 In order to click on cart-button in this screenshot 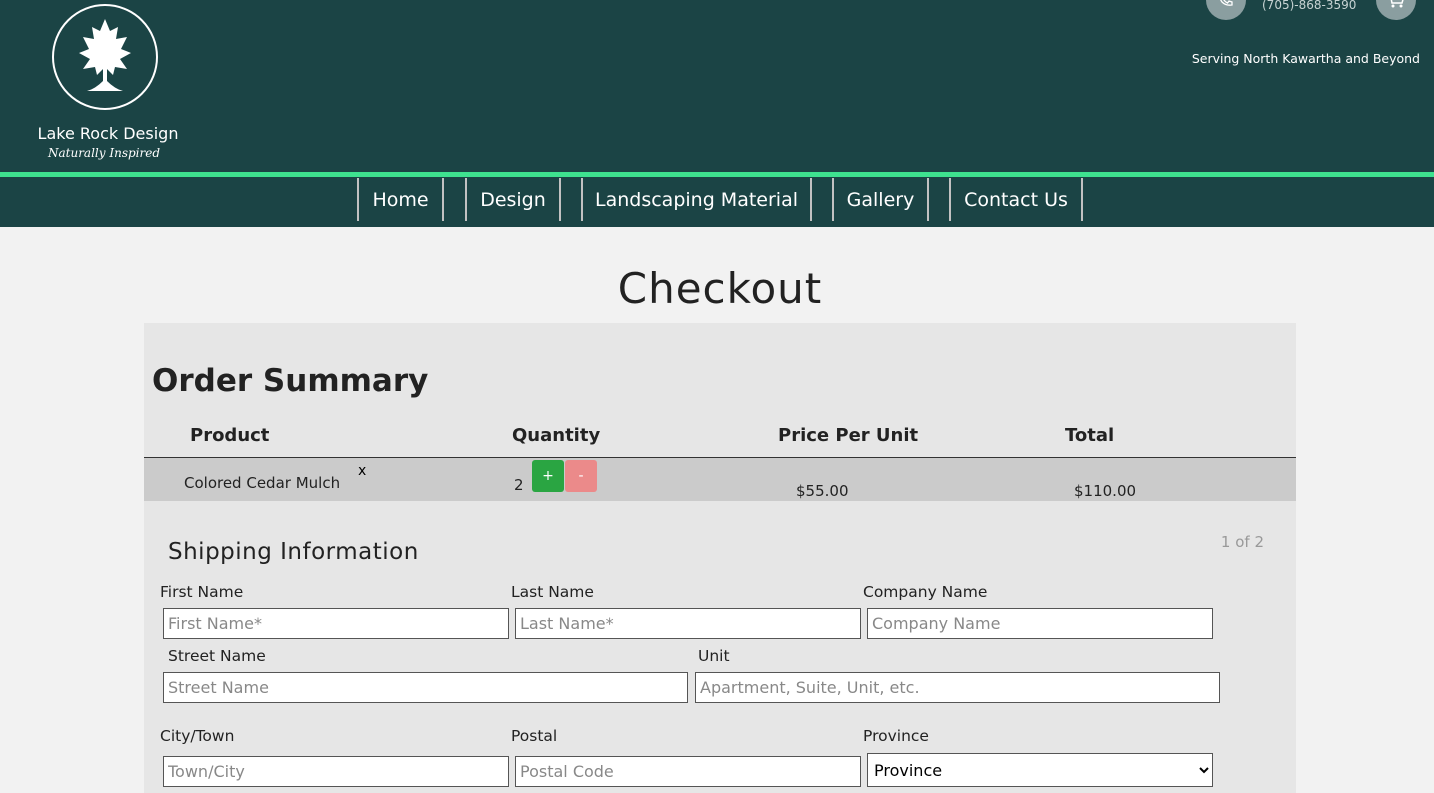, I will do `click(1396, 10)`.